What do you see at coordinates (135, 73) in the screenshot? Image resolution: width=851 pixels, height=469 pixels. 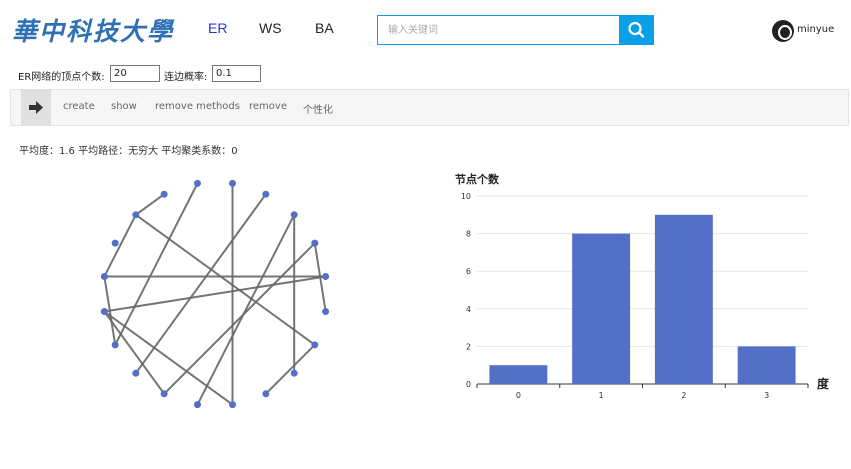 I see `vertex-count-input` at bounding box center [135, 73].